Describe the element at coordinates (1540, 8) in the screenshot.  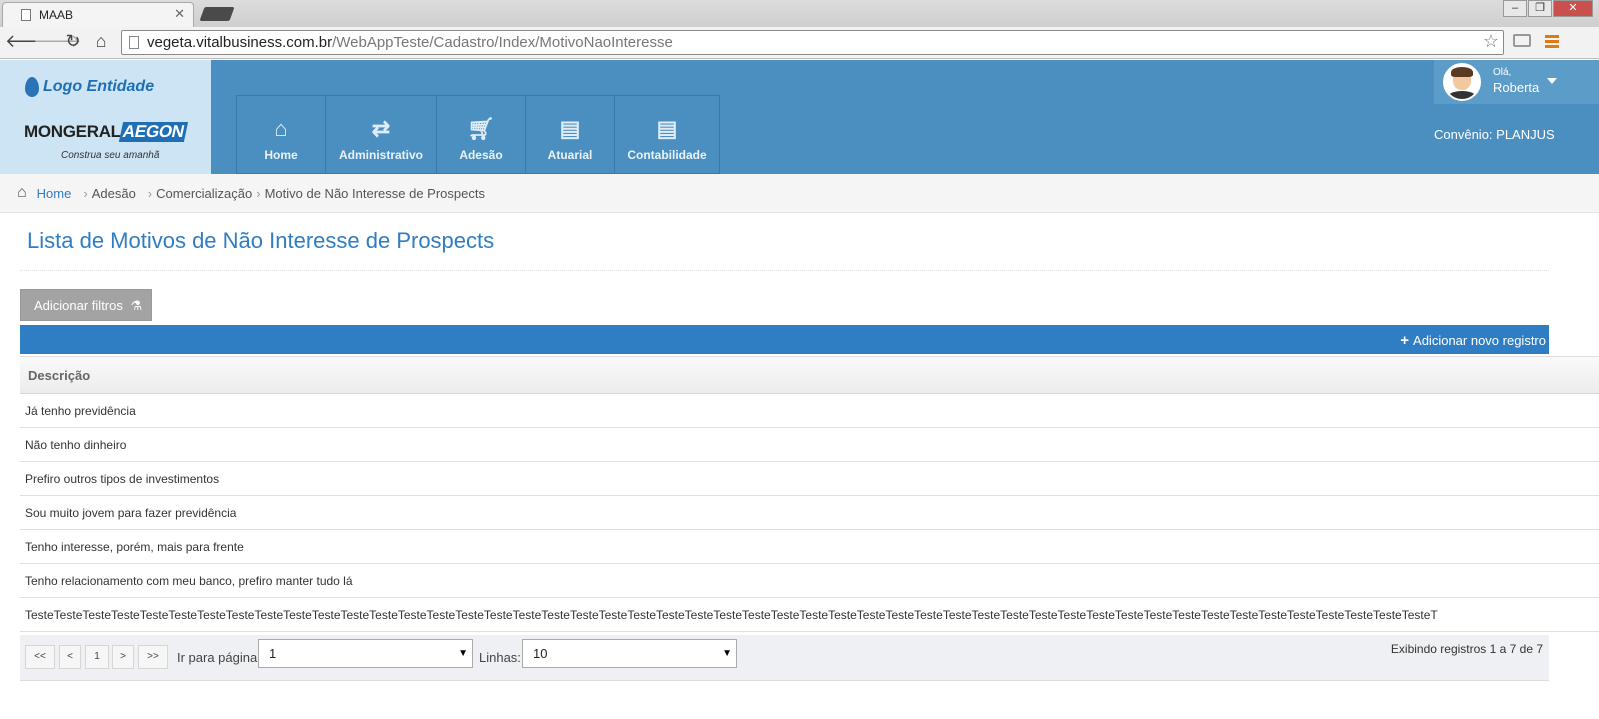
I see `restore-button: ❐` at that location.